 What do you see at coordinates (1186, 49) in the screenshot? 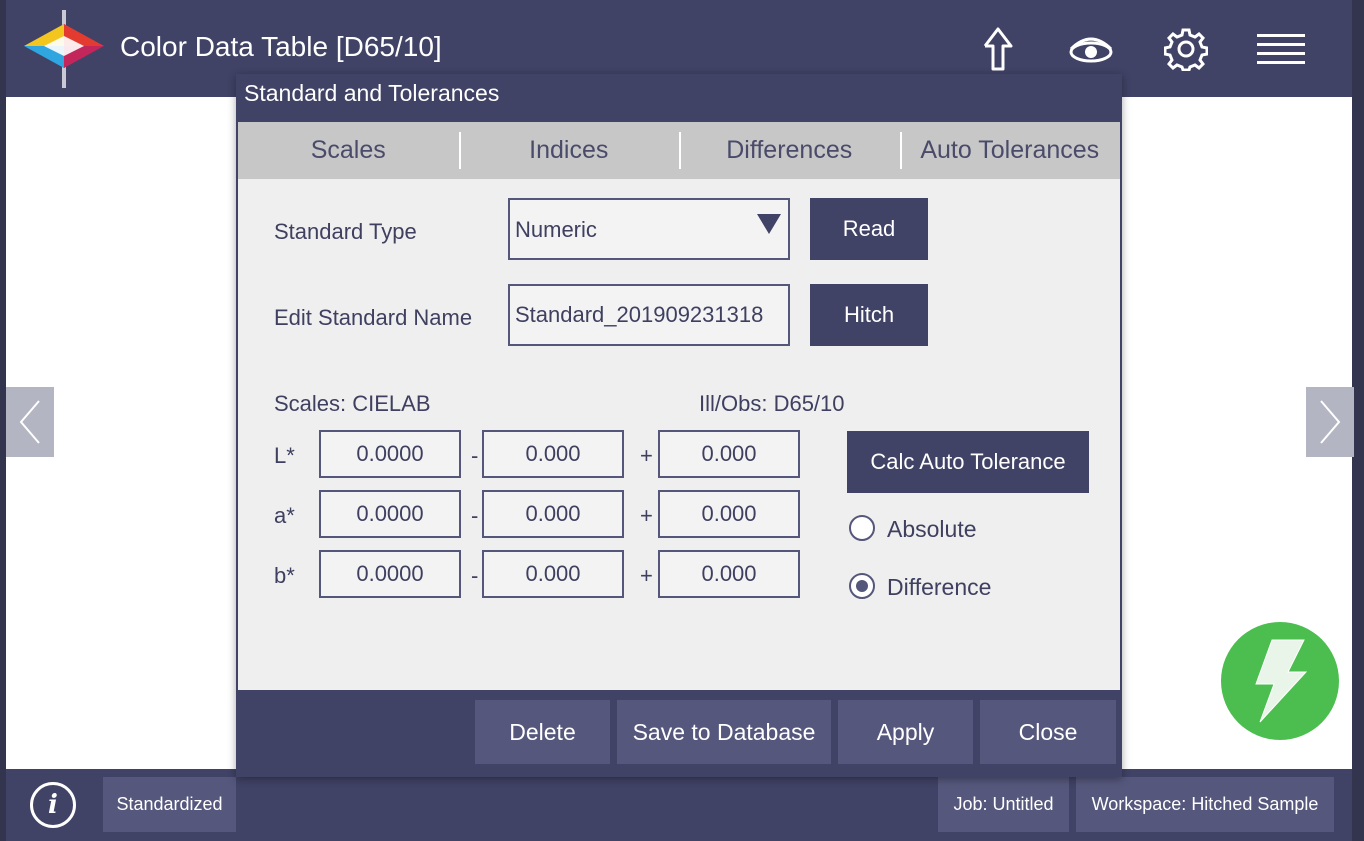
I see `gear-icon` at bounding box center [1186, 49].